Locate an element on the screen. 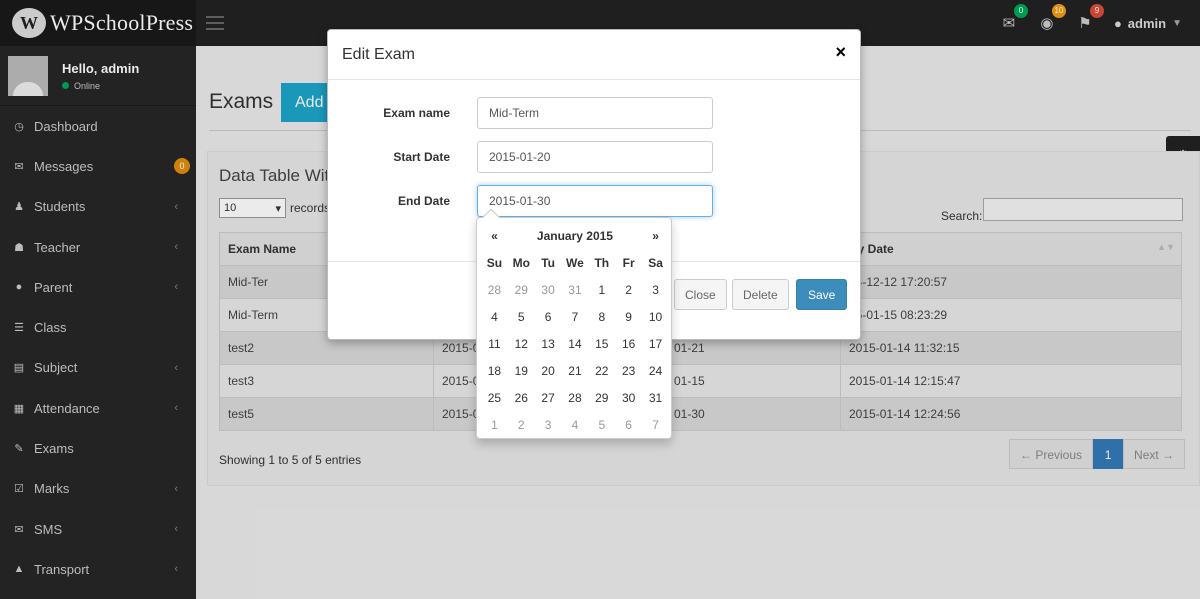 The width and height of the screenshot is (1200, 599). close-icon: × is located at coordinates (840, 52).